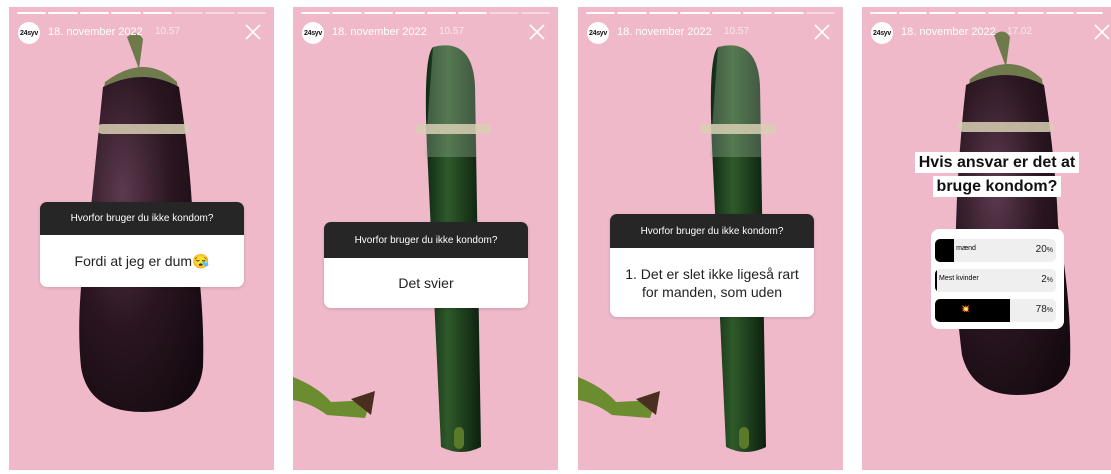  What do you see at coordinates (954, 309) in the screenshot?
I see `poll-option-label: Begge 💥` at bounding box center [954, 309].